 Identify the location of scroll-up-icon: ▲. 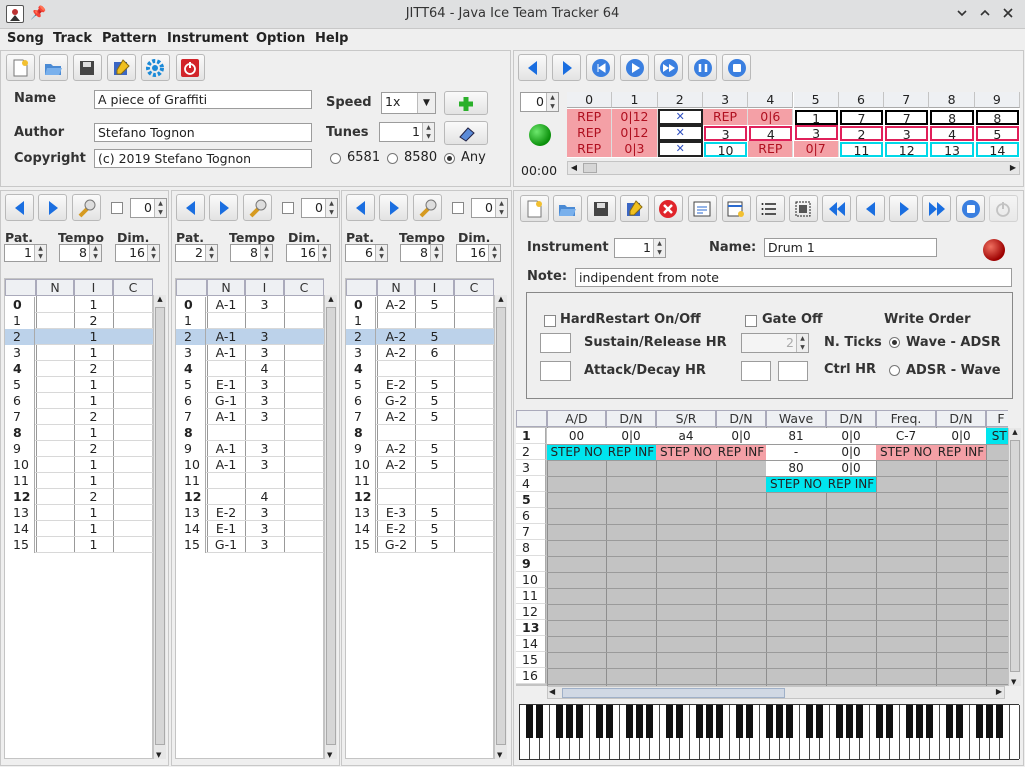
(331, 299).